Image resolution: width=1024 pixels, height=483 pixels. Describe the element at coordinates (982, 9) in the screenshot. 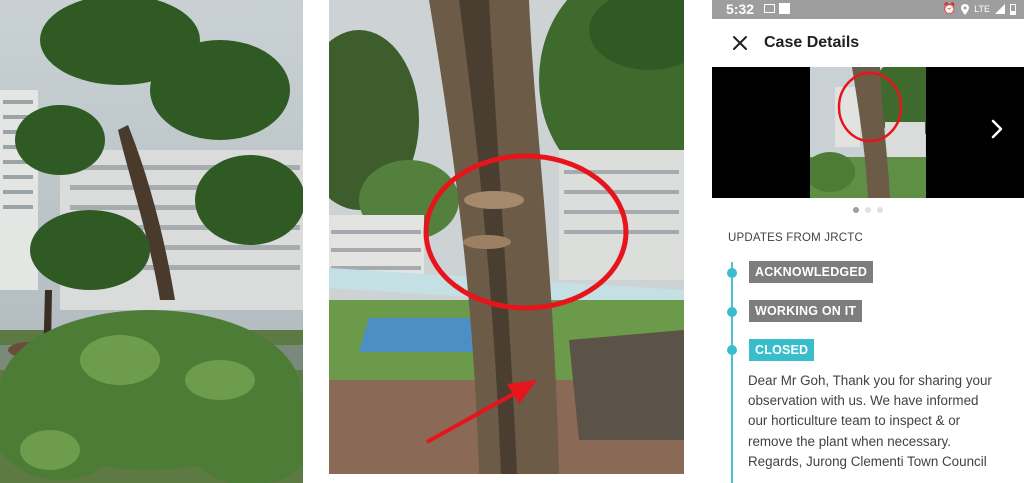

I see `network-label: LTE` at that location.